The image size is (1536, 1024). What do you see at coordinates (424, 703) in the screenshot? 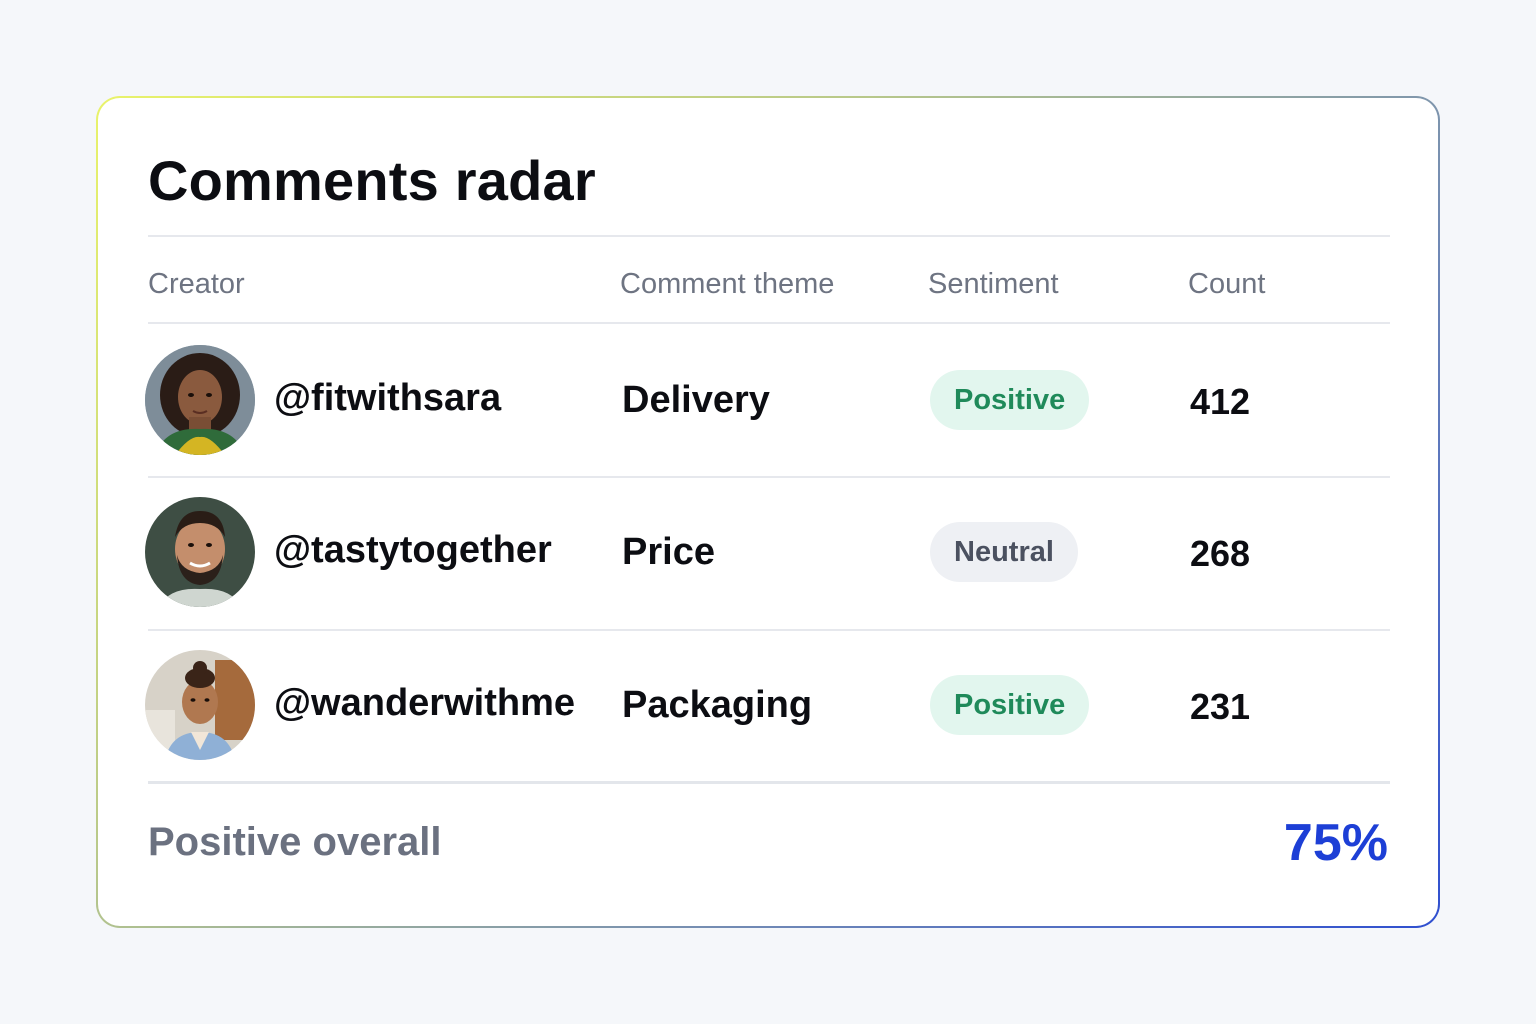
I see `creator-handle: @wanderwithme` at bounding box center [424, 703].